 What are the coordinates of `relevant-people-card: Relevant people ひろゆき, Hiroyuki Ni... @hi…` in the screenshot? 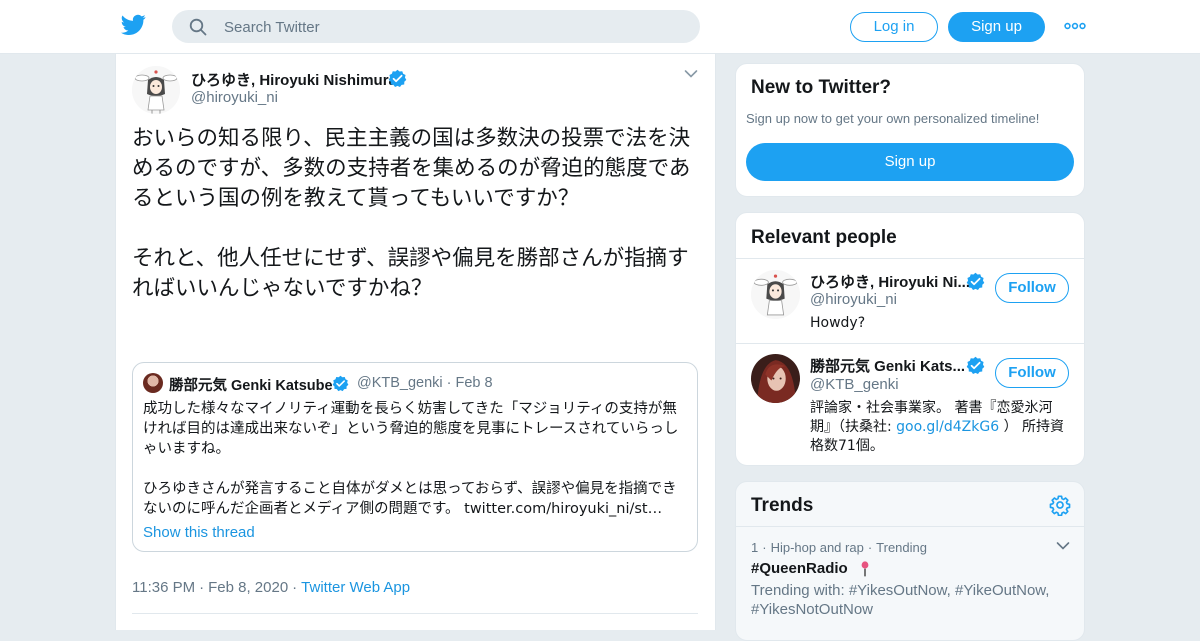 It's located at (910, 339).